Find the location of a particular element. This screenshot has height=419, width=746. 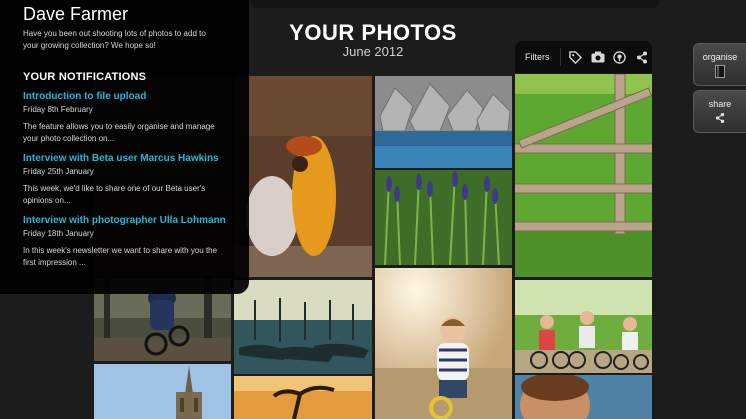

share-label: share is located at coordinates (720, 104).